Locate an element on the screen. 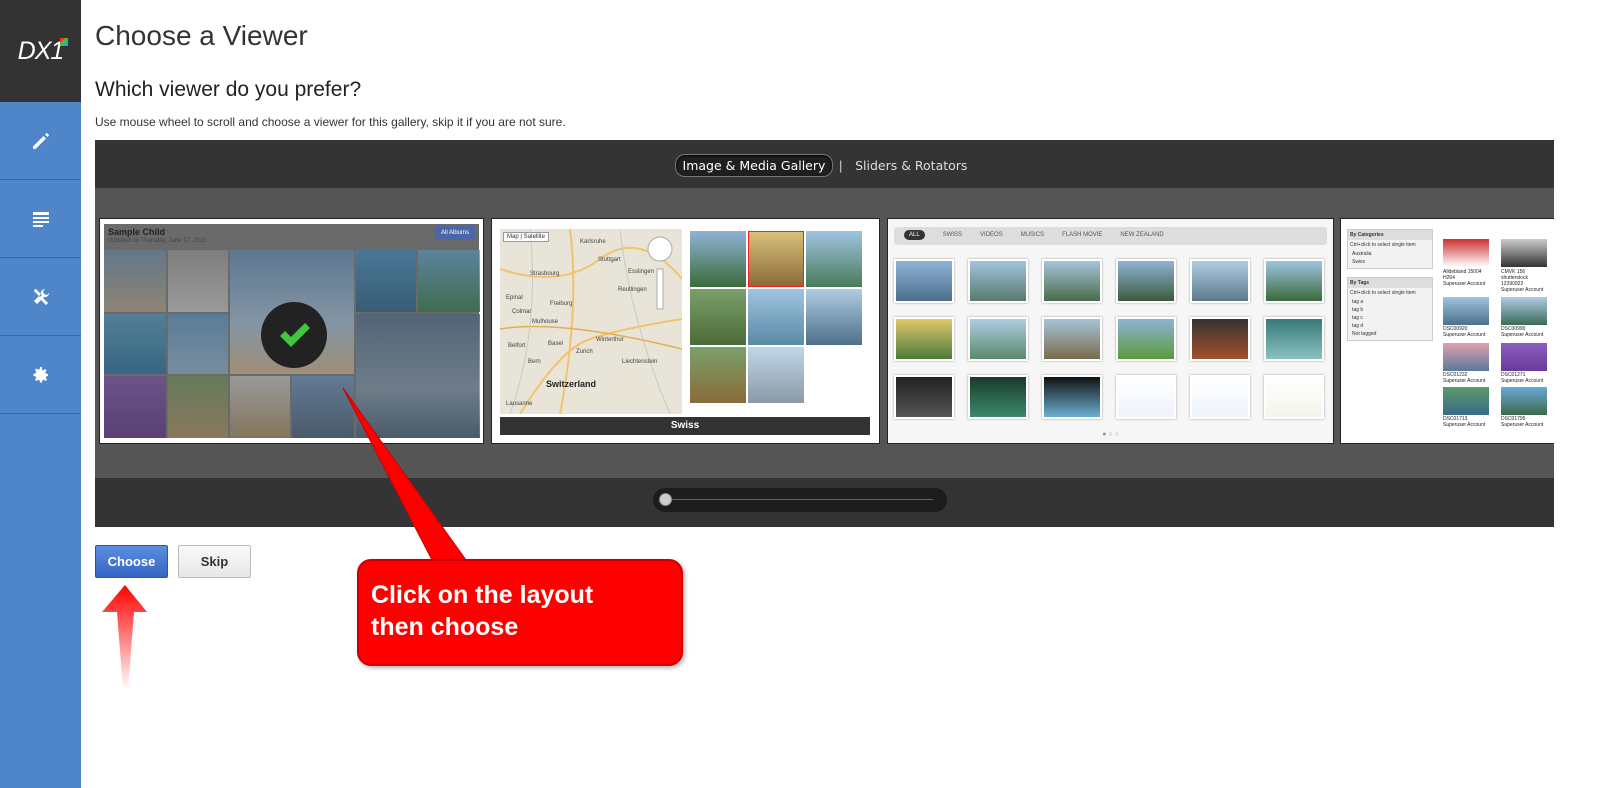  map-city-label: Lausanne is located at coordinates (519, 404).